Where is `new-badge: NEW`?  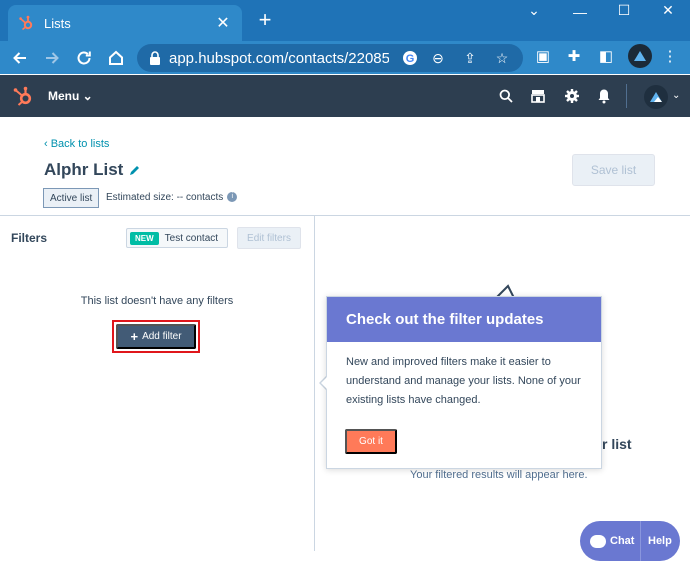
new-badge: NEW is located at coordinates (144, 238).